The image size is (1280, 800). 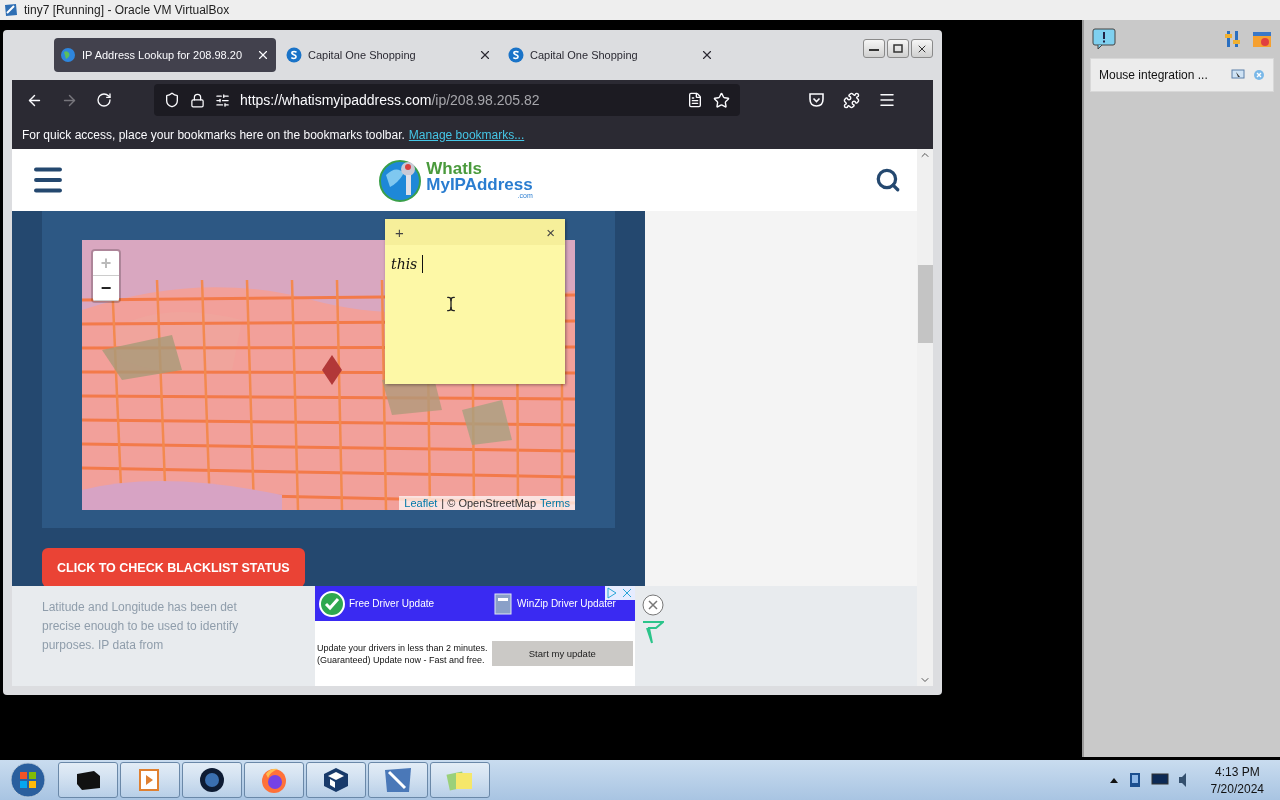 What do you see at coordinates (274, 780) in the screenshot?
I see `firefox-icon` at bounding box center [274, 780].